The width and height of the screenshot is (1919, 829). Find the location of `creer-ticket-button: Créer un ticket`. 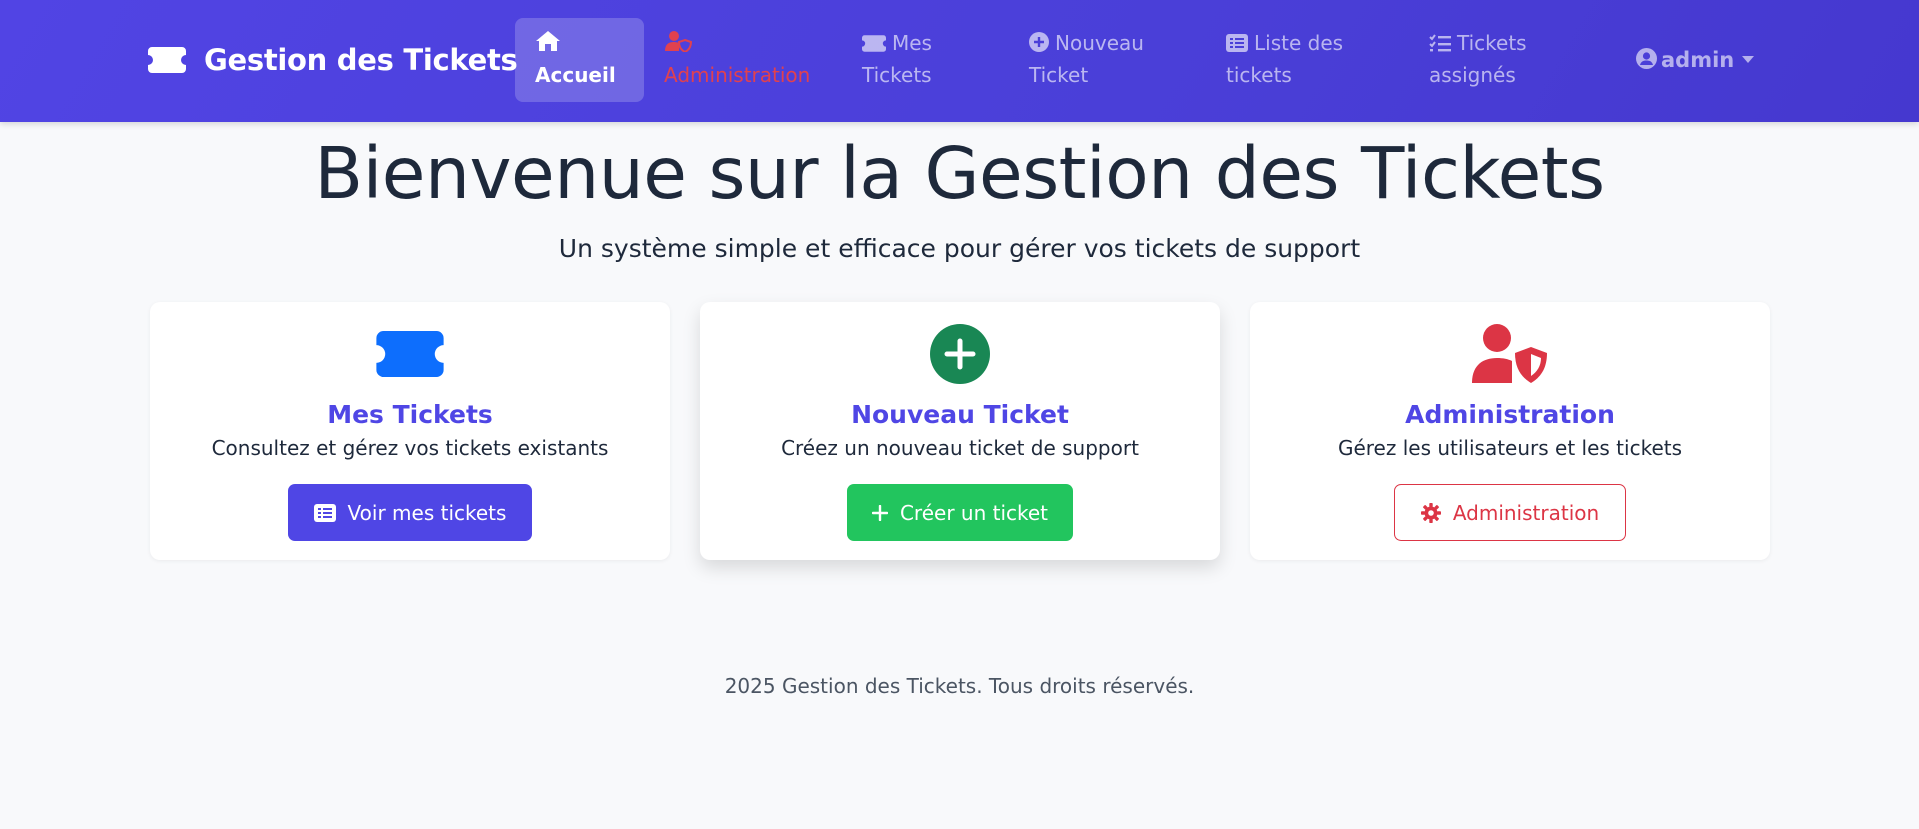

creer-ticket-button: Créer un ticket is located at coordinates (960, 512).